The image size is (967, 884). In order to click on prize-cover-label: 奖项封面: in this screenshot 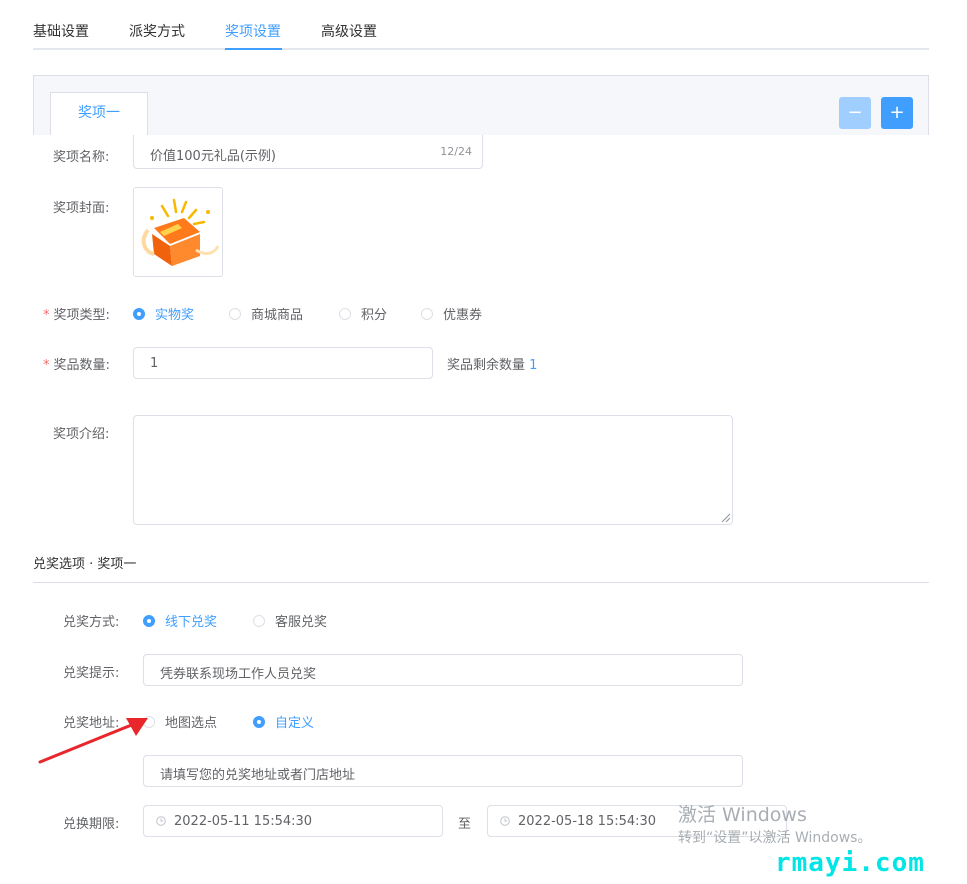, I will do `click(81, 208)`.